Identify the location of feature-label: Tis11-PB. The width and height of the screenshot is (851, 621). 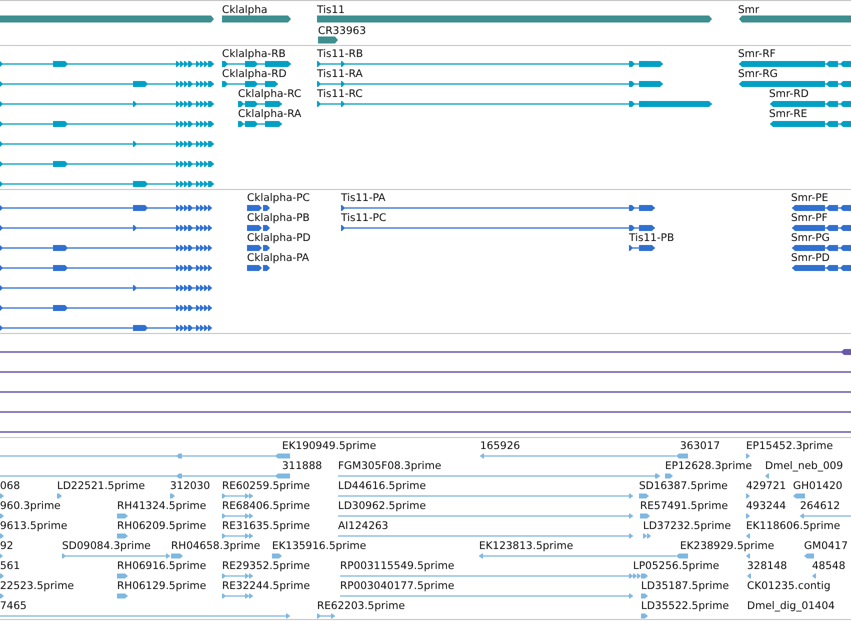
(651, 238).